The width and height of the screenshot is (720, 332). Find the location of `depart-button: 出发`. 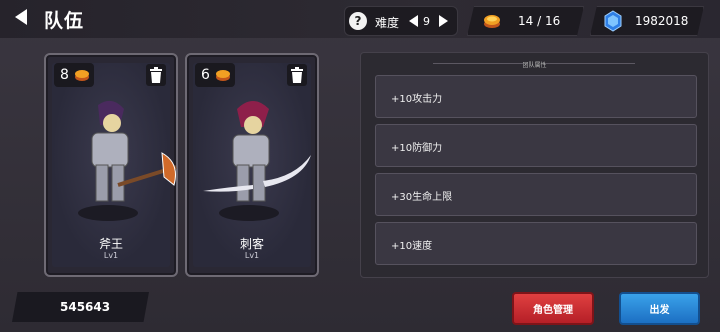

depart-button: 出发 is located at coordinates (659, 308).